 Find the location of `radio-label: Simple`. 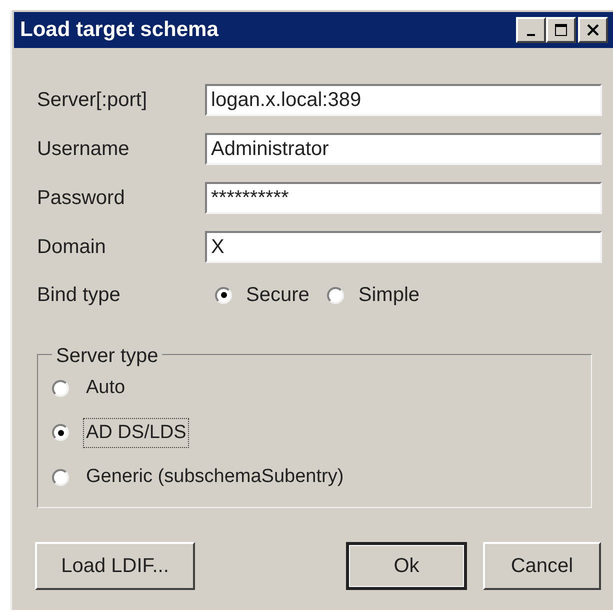

radio-label: Simple is located at coordinates (389, 295).